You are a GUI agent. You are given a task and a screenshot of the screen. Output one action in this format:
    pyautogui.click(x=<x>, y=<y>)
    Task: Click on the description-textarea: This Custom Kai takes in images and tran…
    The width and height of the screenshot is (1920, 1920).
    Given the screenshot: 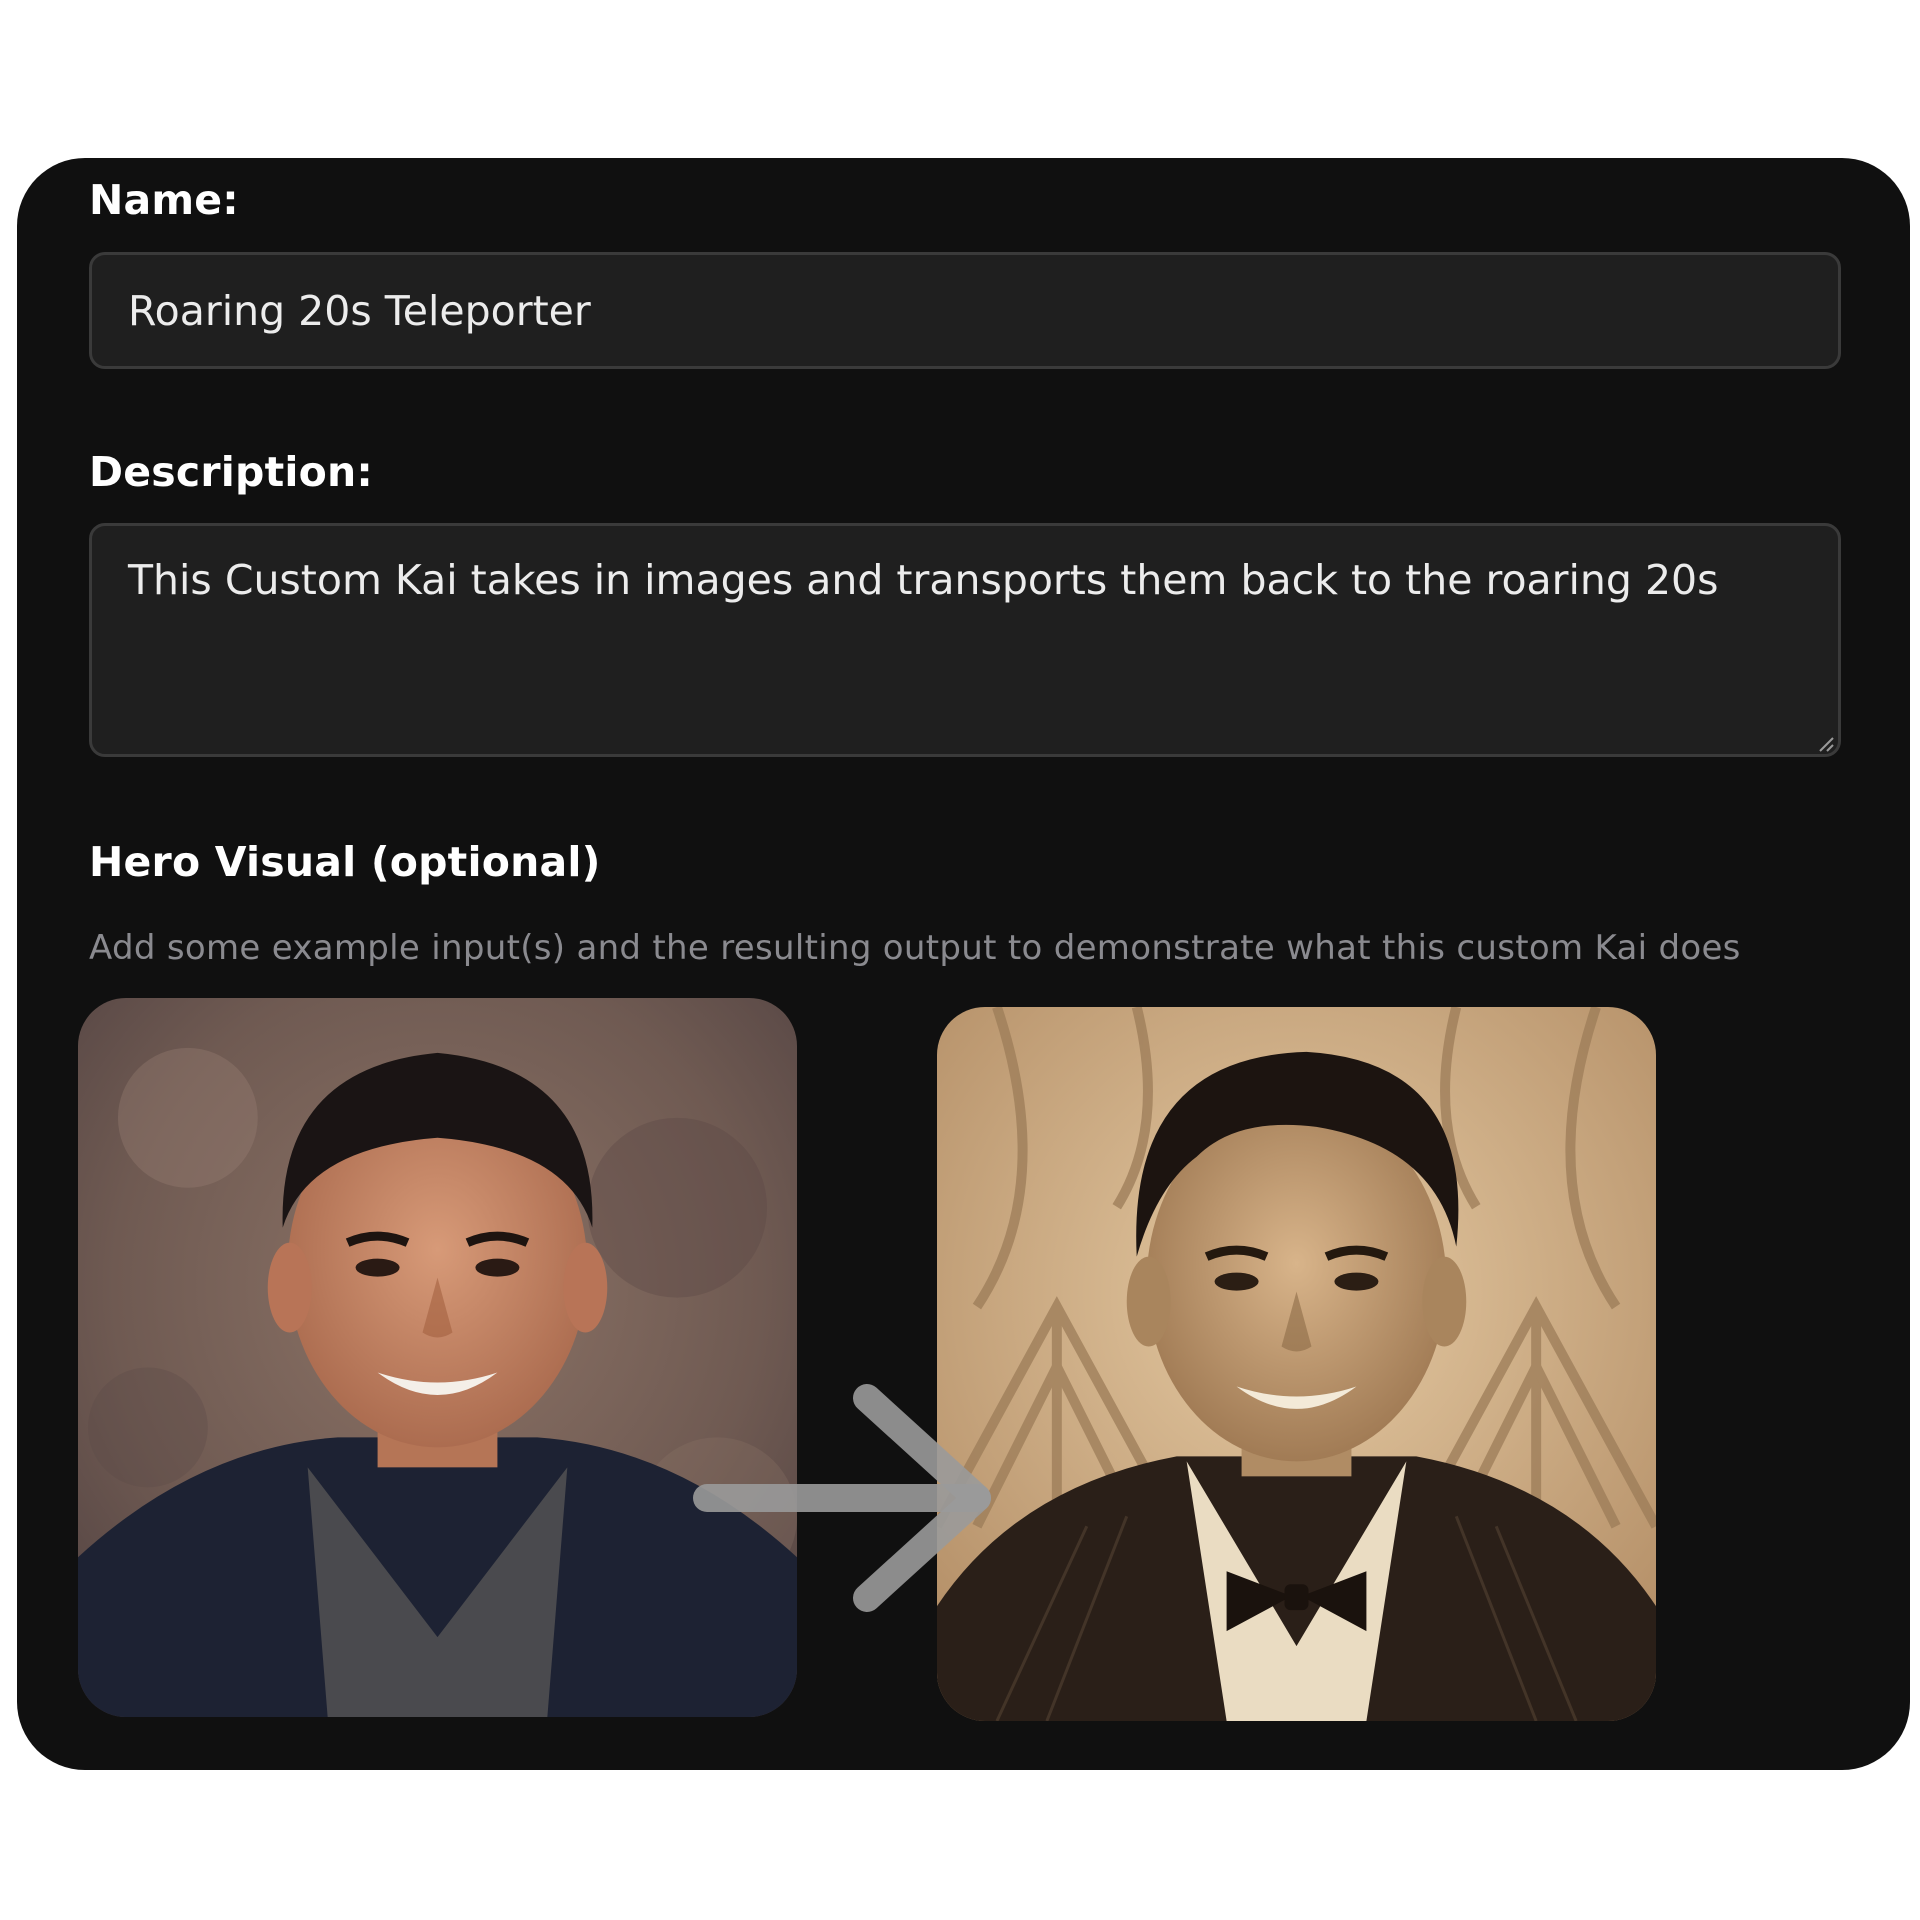 What is the action you would take?
    pyautogui.click(x=965, y=640)
    